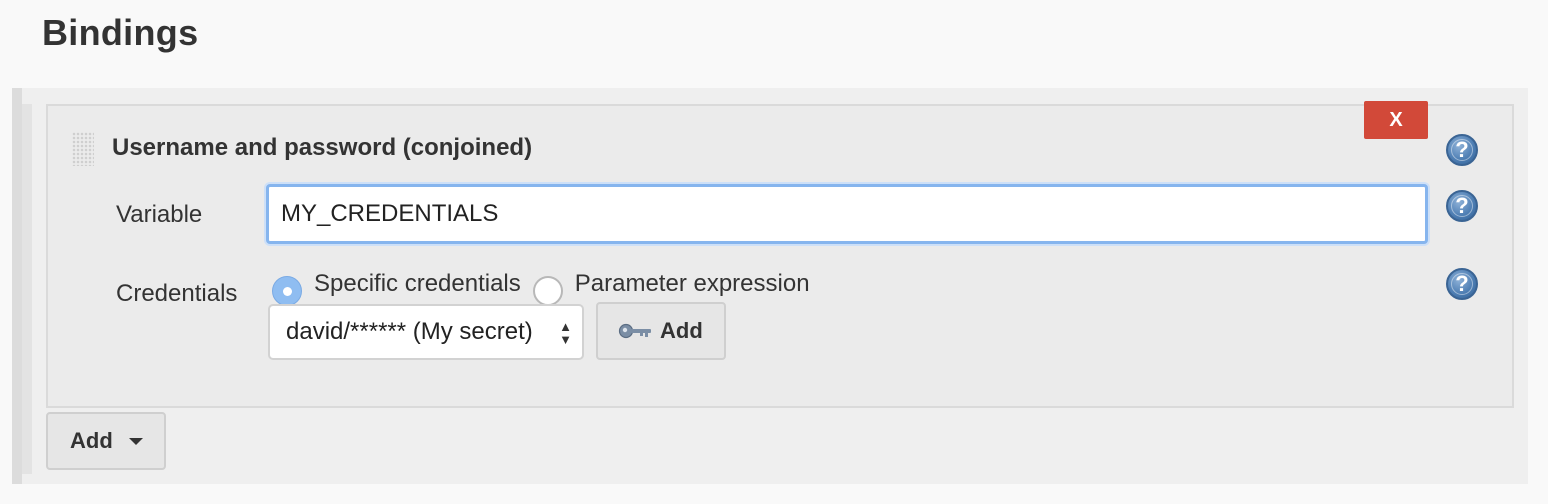 This screenshot has width=1548, height=504. I want to click on variable-label: Variable, so click(159, 214).